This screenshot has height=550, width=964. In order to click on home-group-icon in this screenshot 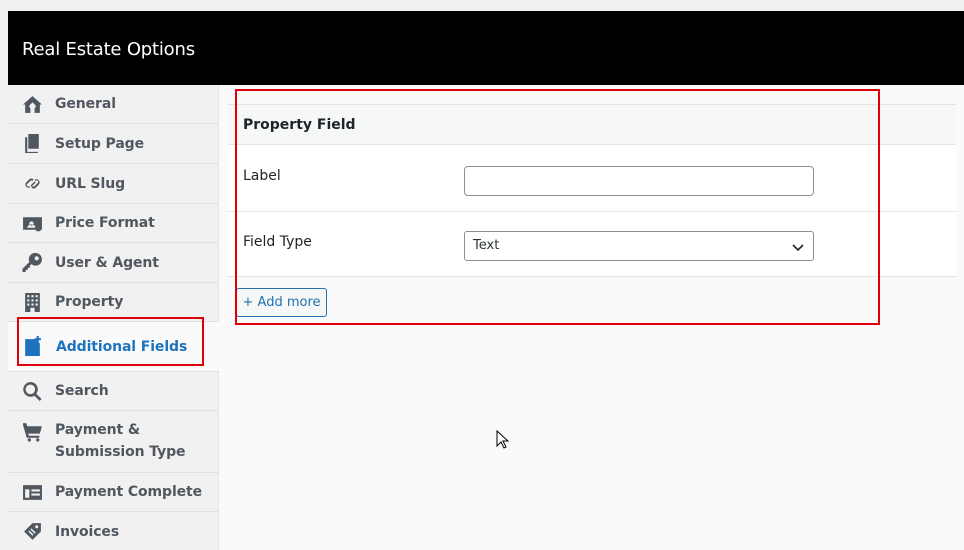, I will do `click(32, 104)`.